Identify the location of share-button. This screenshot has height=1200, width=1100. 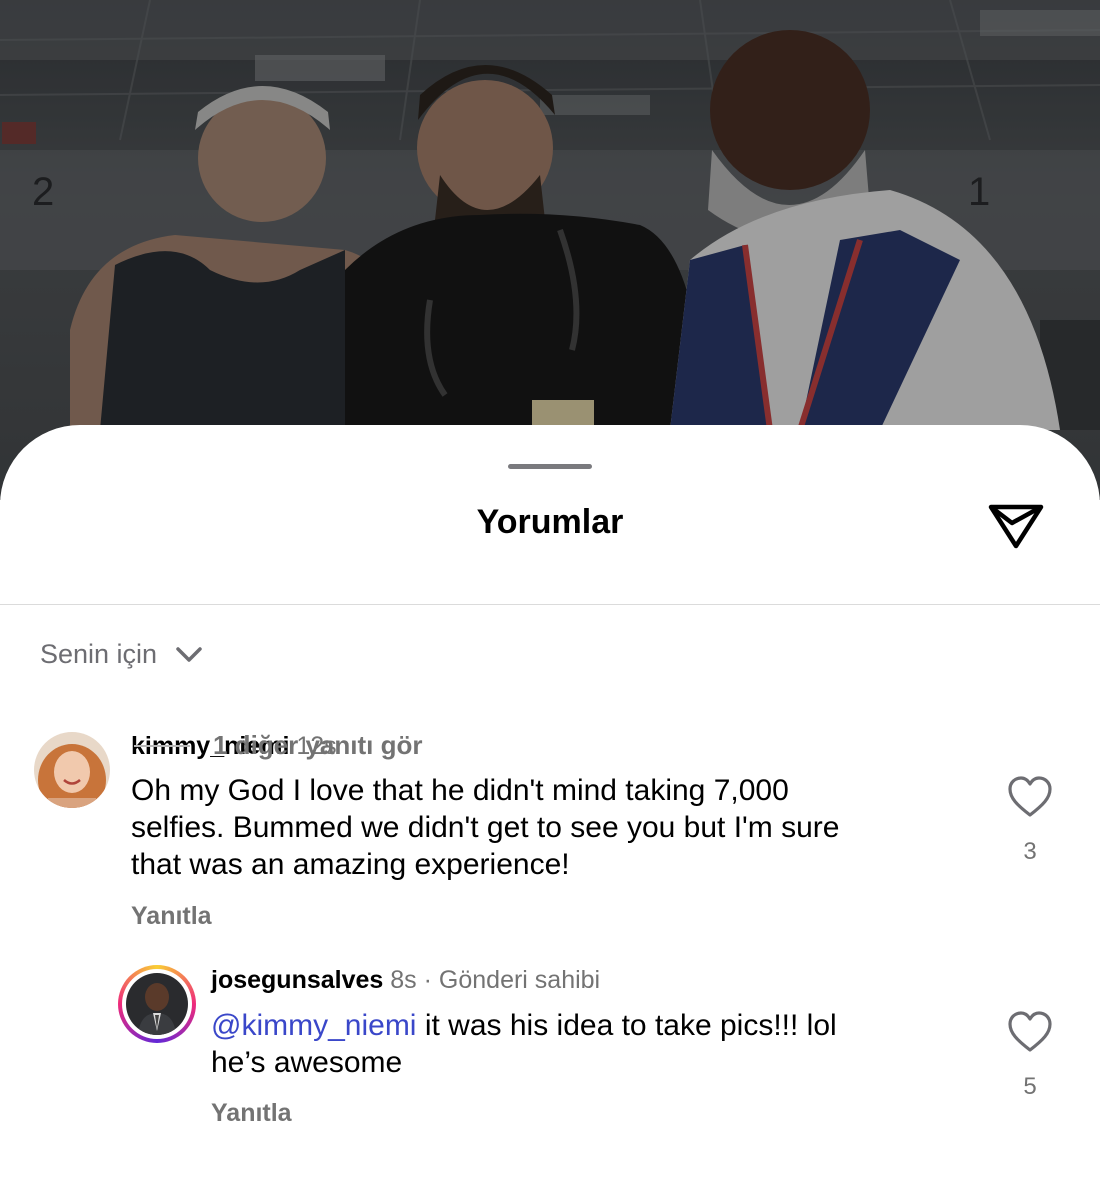
(1016, 525).